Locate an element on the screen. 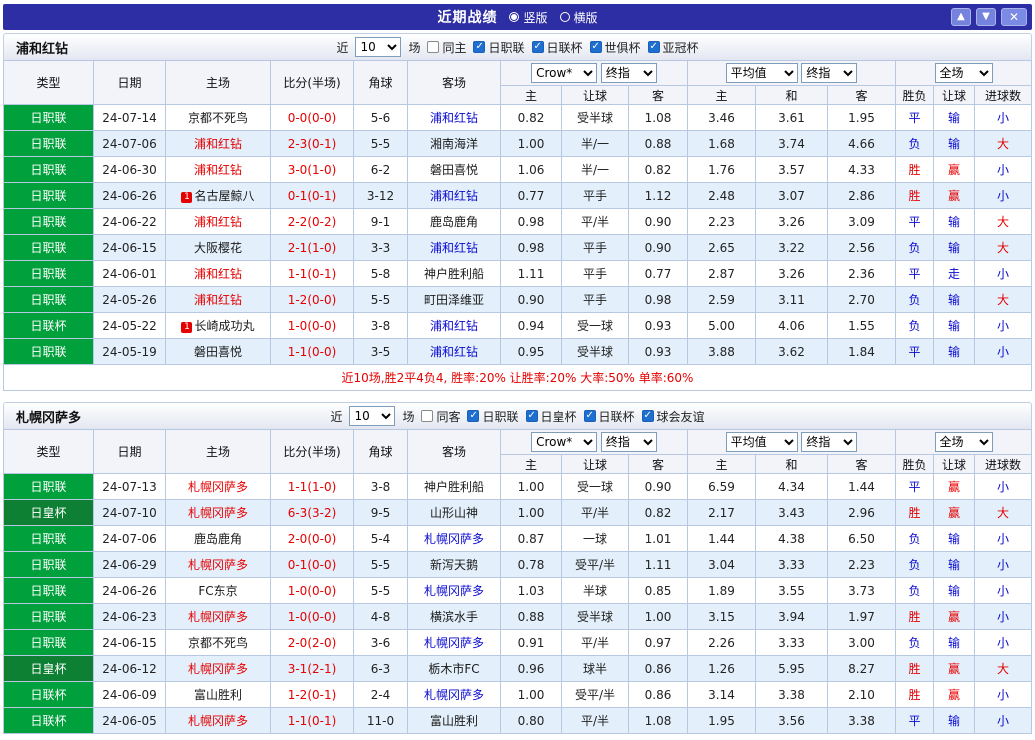  away-team-cell: 湘南海洋 is located at coordinates (454, 143).